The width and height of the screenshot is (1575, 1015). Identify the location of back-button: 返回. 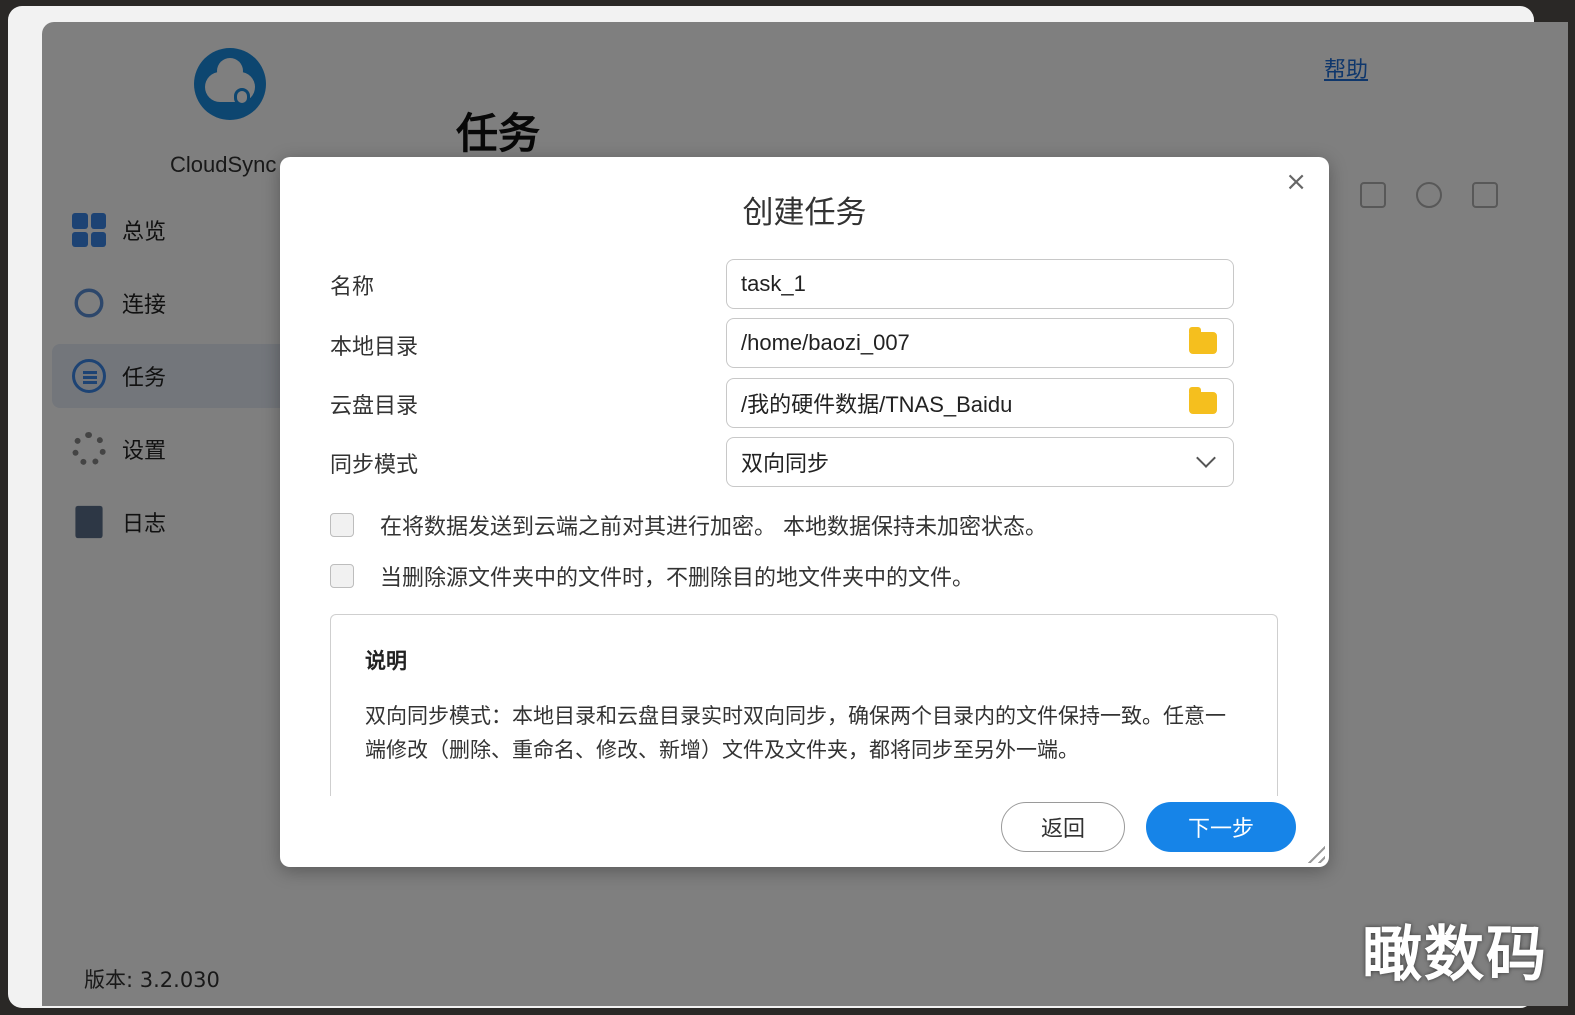
(1063, 827).